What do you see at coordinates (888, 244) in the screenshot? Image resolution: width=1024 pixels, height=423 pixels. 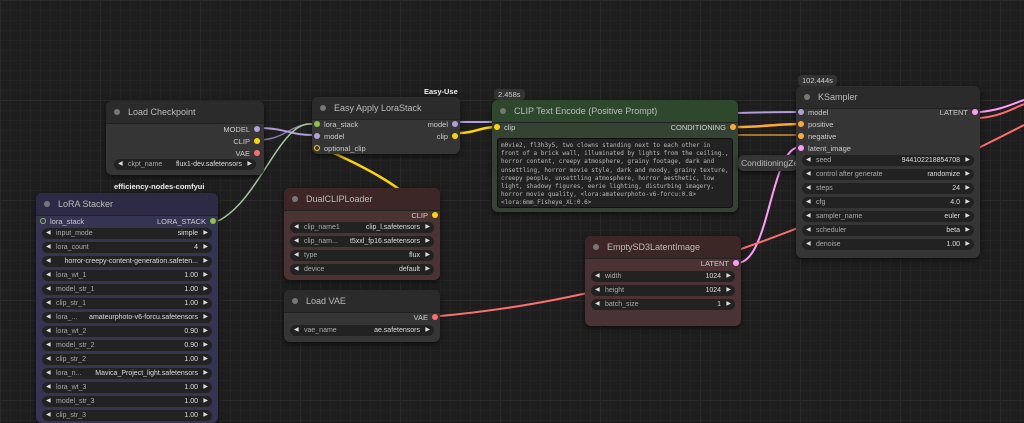 I see `denoise-widget: ◀ denoise 1.00 ▶` at bounding box center [888, 244].